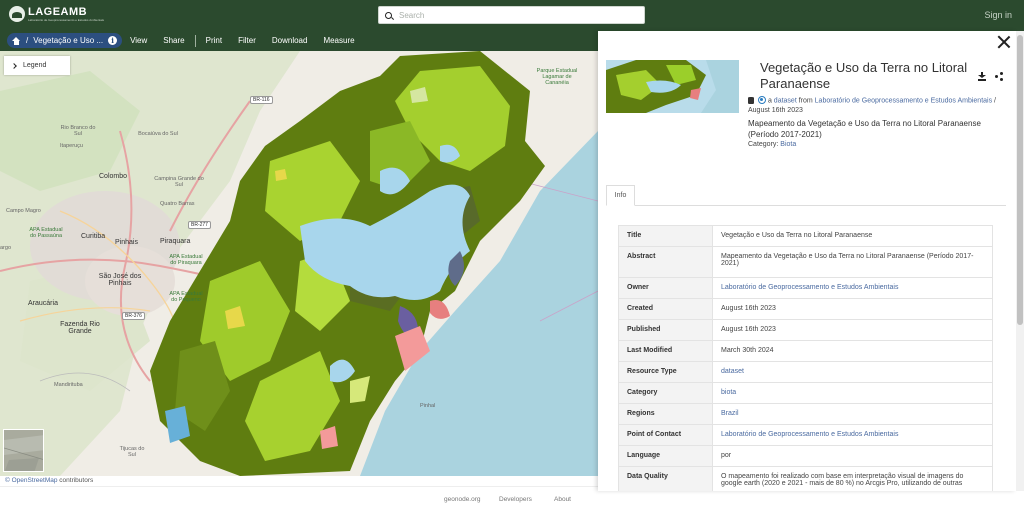  I want to click on osm-attribution-link: © OpenStreetMap, so click(31, 480).